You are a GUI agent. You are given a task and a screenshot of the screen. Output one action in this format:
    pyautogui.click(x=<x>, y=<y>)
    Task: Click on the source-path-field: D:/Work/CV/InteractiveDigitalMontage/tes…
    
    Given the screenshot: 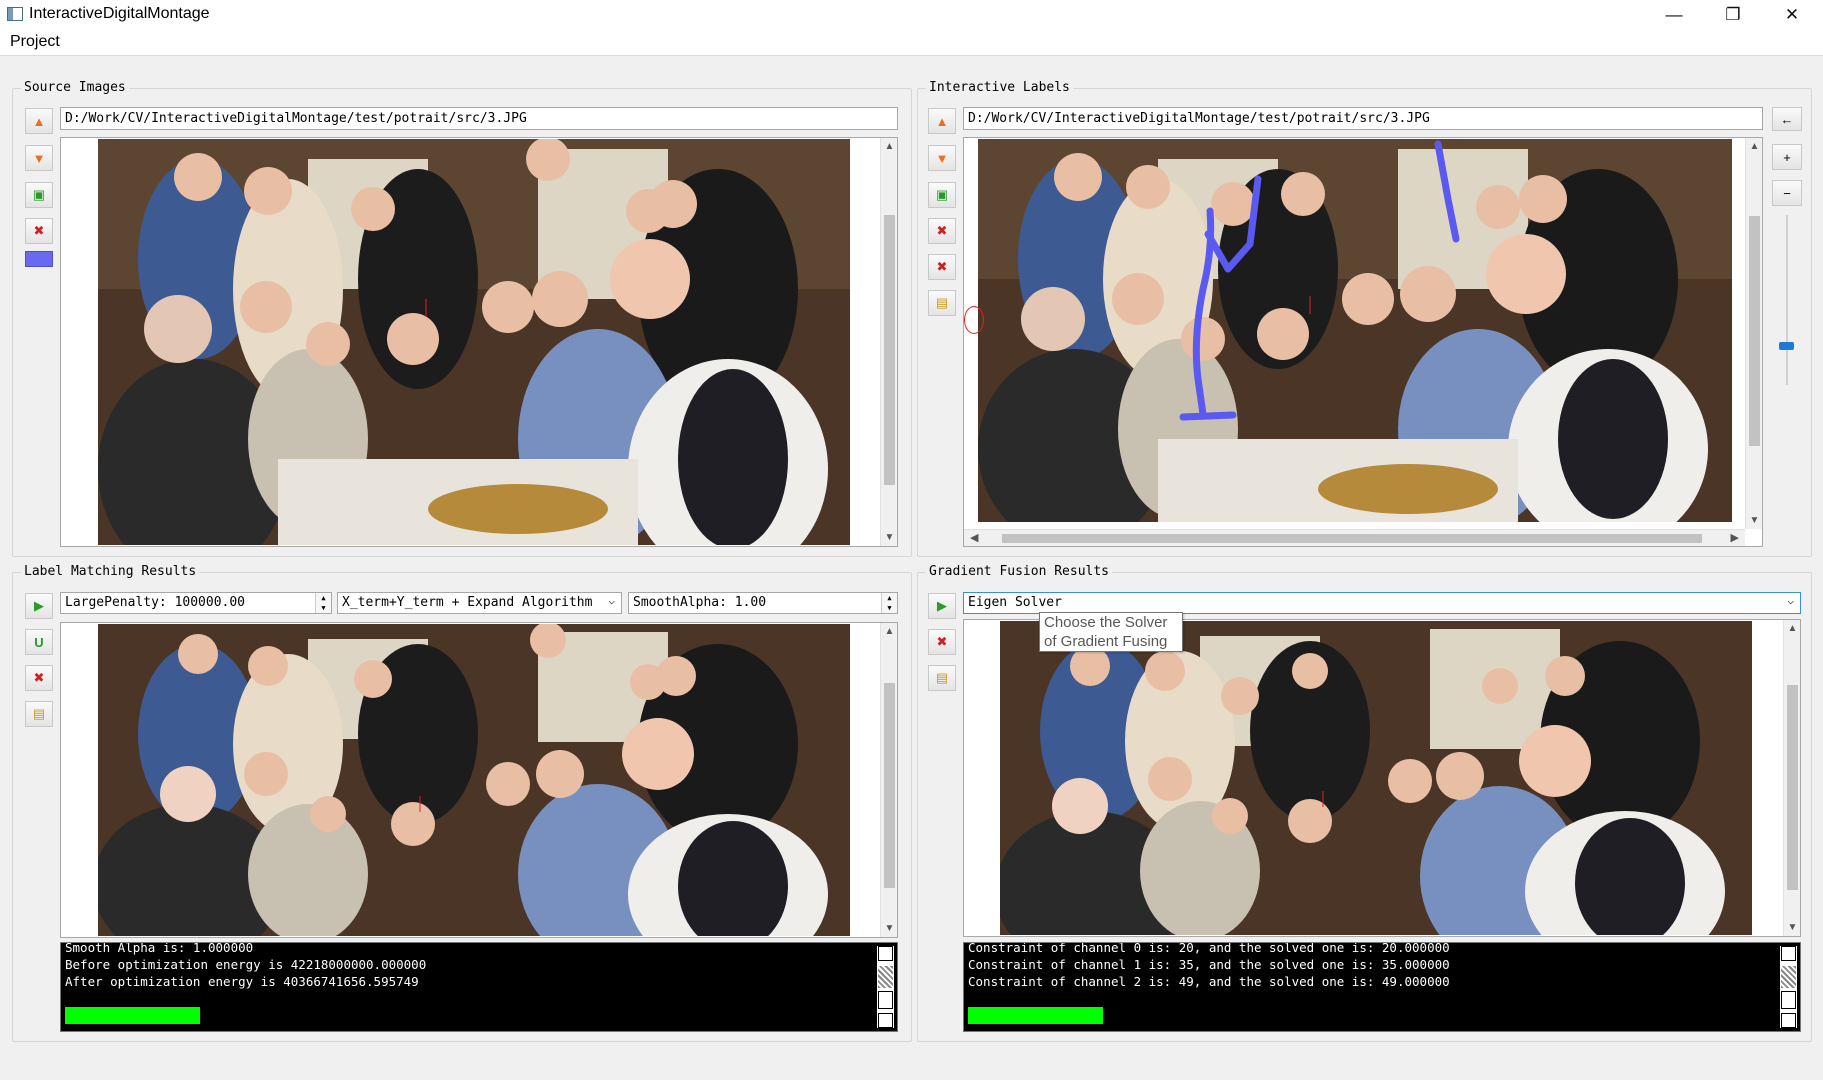 What is the action you would take?
    pyautogui.click(x=479, y=118)
    